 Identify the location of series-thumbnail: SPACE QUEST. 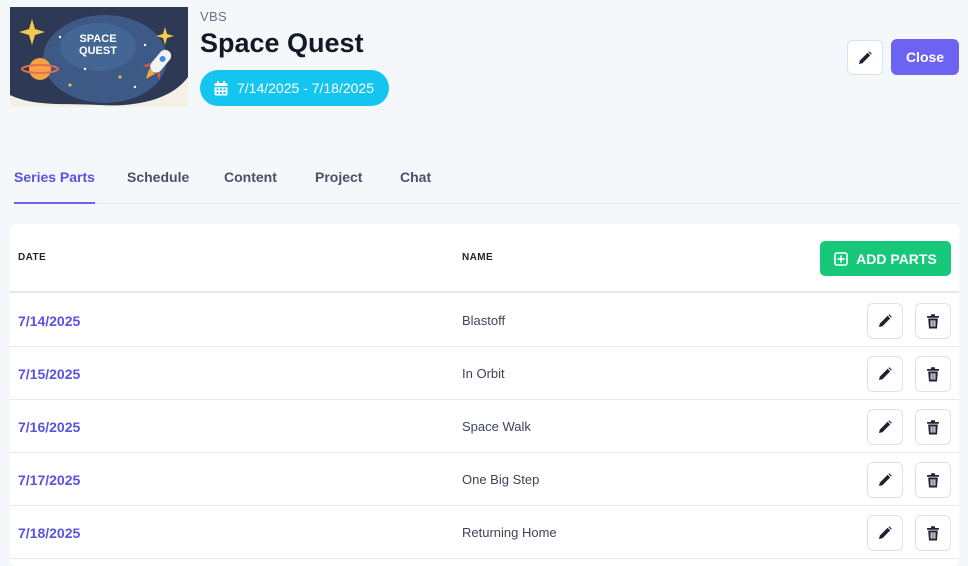
(99, 57).